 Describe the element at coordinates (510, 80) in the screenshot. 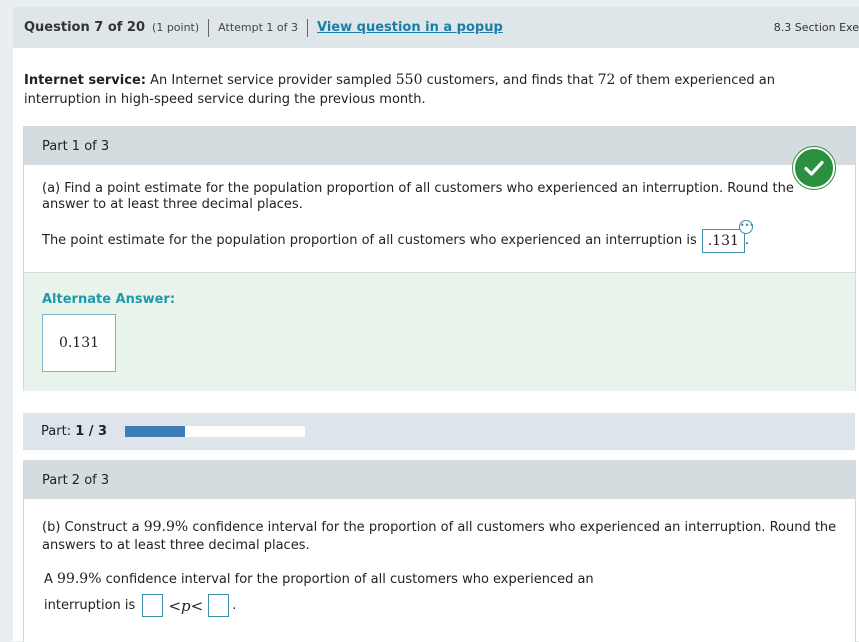

I see `problem-text-b: customers, and finds that` at that location.